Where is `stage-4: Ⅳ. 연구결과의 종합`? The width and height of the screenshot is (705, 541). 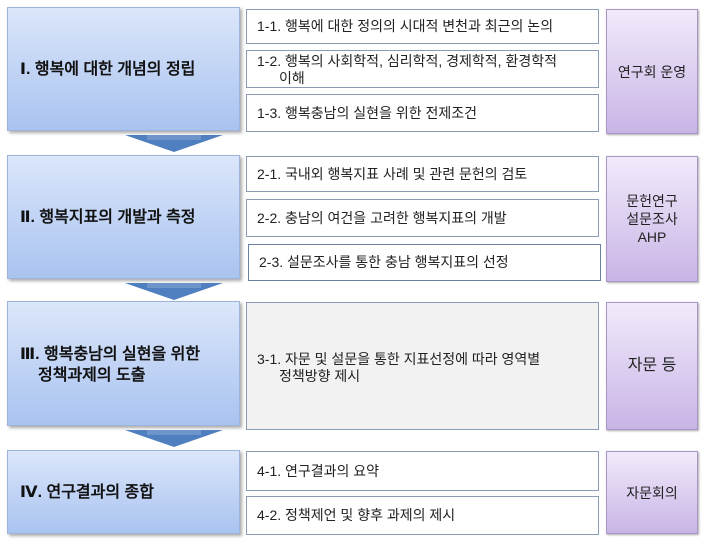 stage-4: Ⅳ. 연구결과의 종합 is located at coordinates (123, 492).